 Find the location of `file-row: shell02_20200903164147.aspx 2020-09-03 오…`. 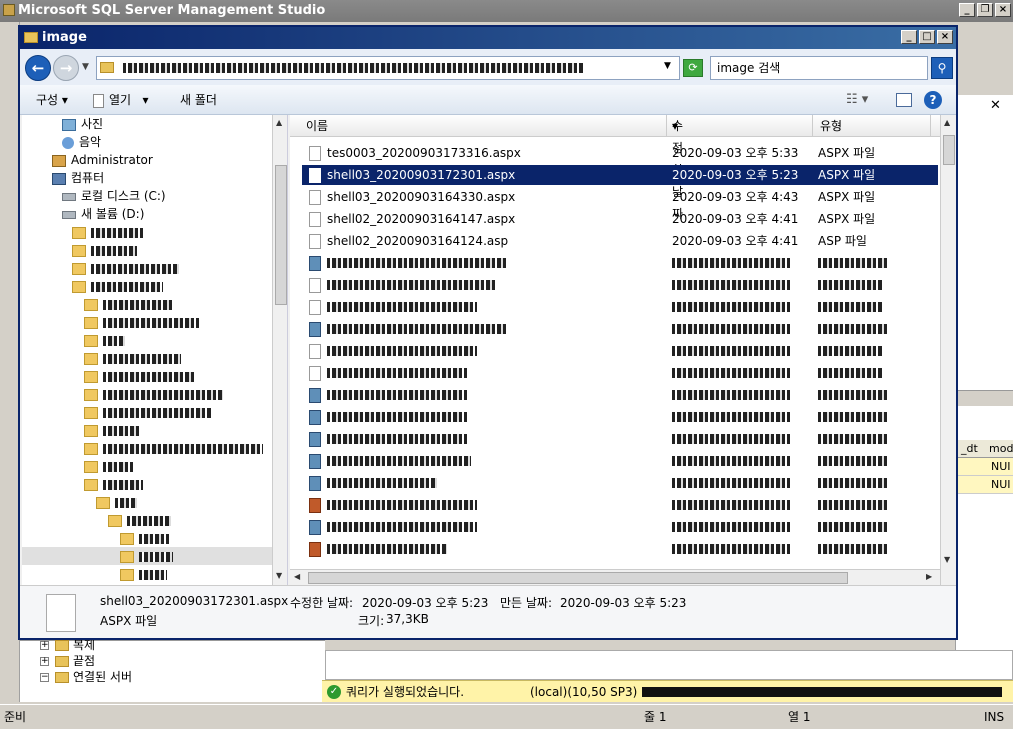

file-row: shell02_20200903164147.aspx 2020-09-03 오… is located at coordinates (620, 219).